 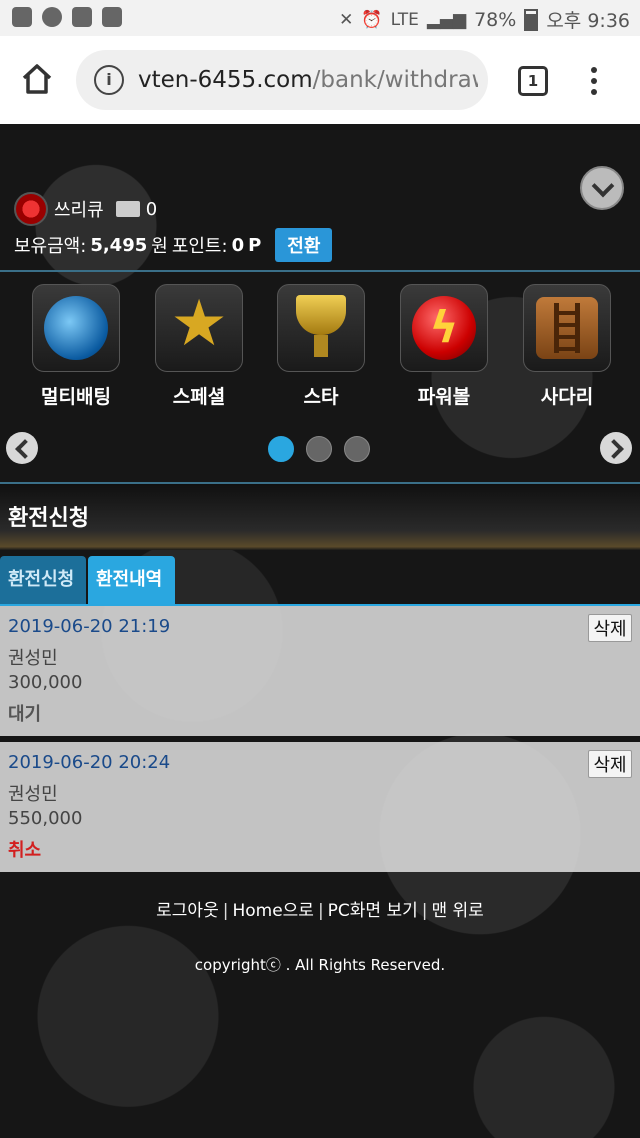 I want to click on game-label: 멀티배팅, so click(x=76, y=395).